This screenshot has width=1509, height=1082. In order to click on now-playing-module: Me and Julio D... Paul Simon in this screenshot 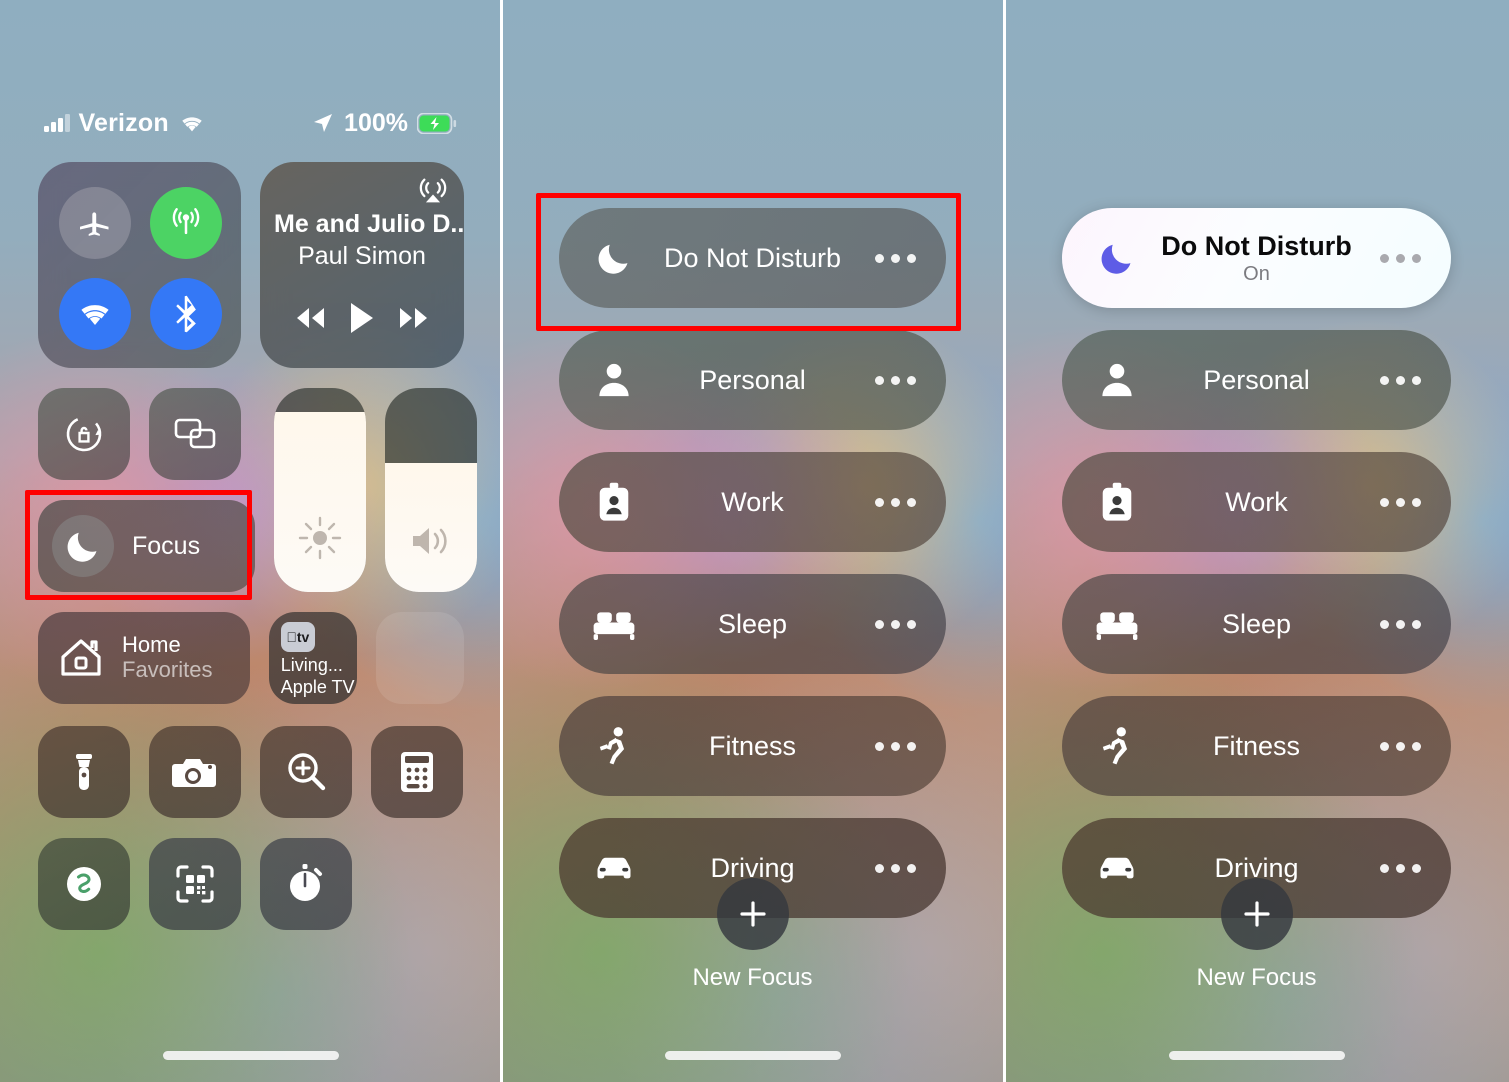, I will do `click(362, 265)`.